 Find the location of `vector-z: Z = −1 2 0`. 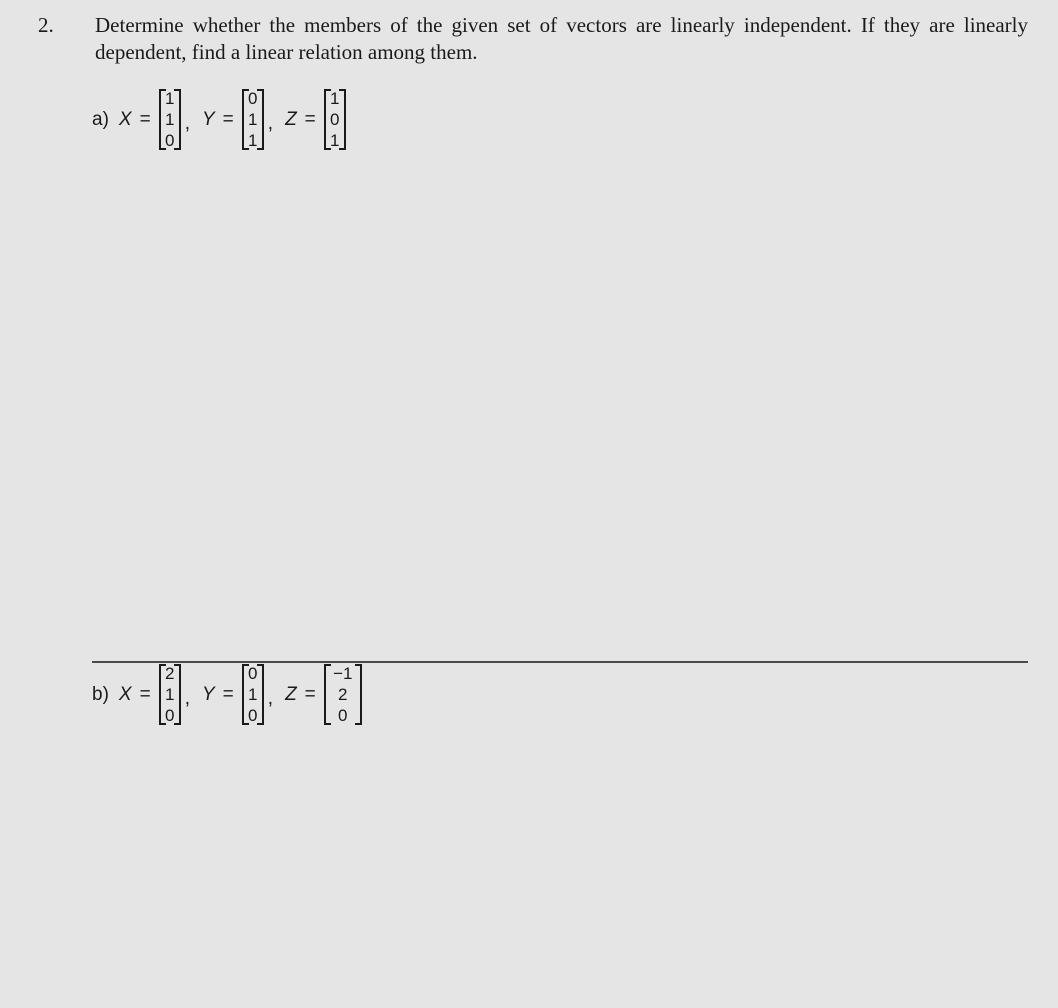

vector-z: Z = −1 2 0 is located at coordinates (323, 694).